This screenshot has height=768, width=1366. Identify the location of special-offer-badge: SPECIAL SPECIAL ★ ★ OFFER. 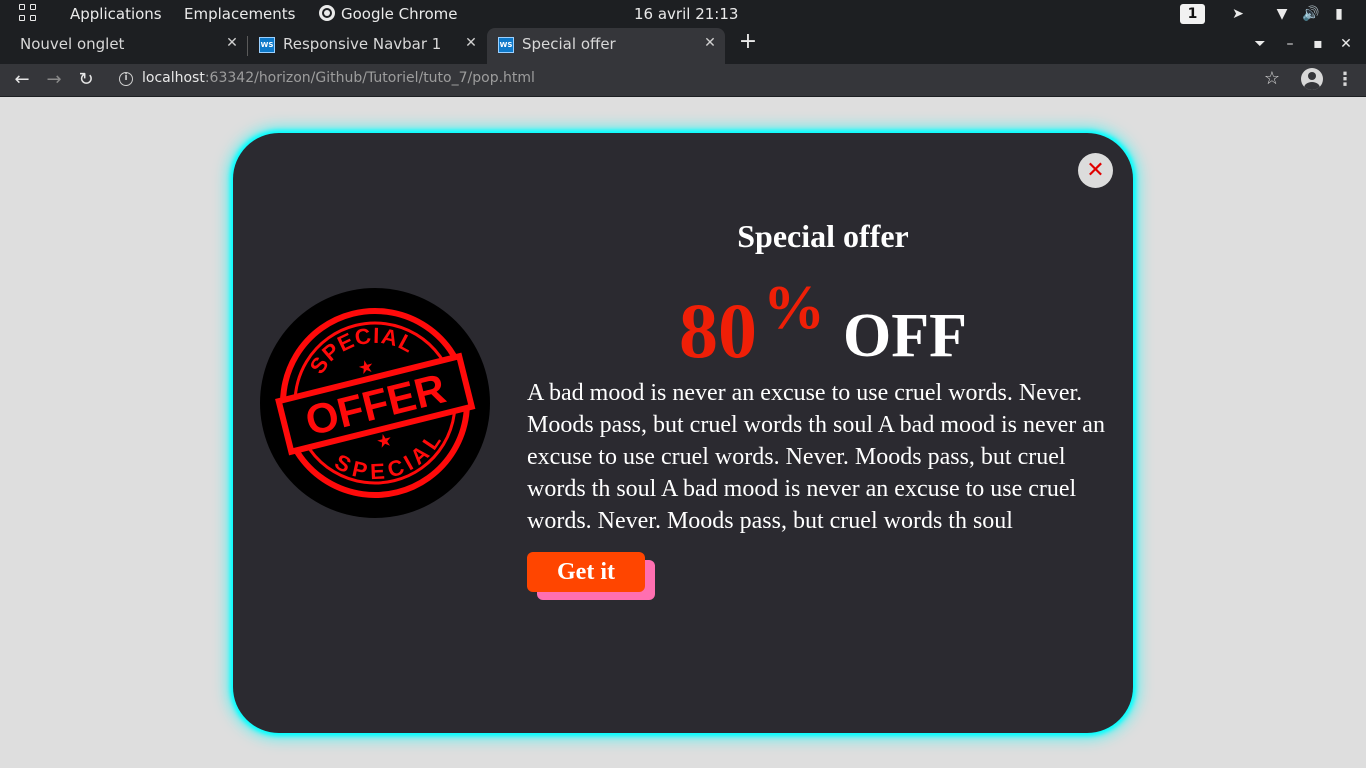
(375, 403).